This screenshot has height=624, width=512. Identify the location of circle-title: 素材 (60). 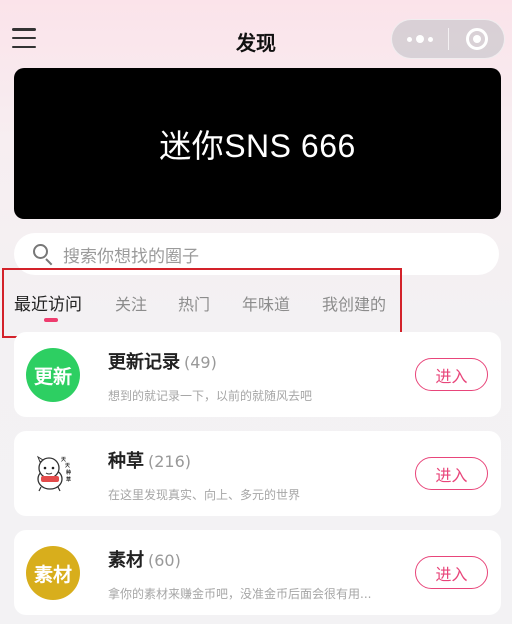
(144, 559).